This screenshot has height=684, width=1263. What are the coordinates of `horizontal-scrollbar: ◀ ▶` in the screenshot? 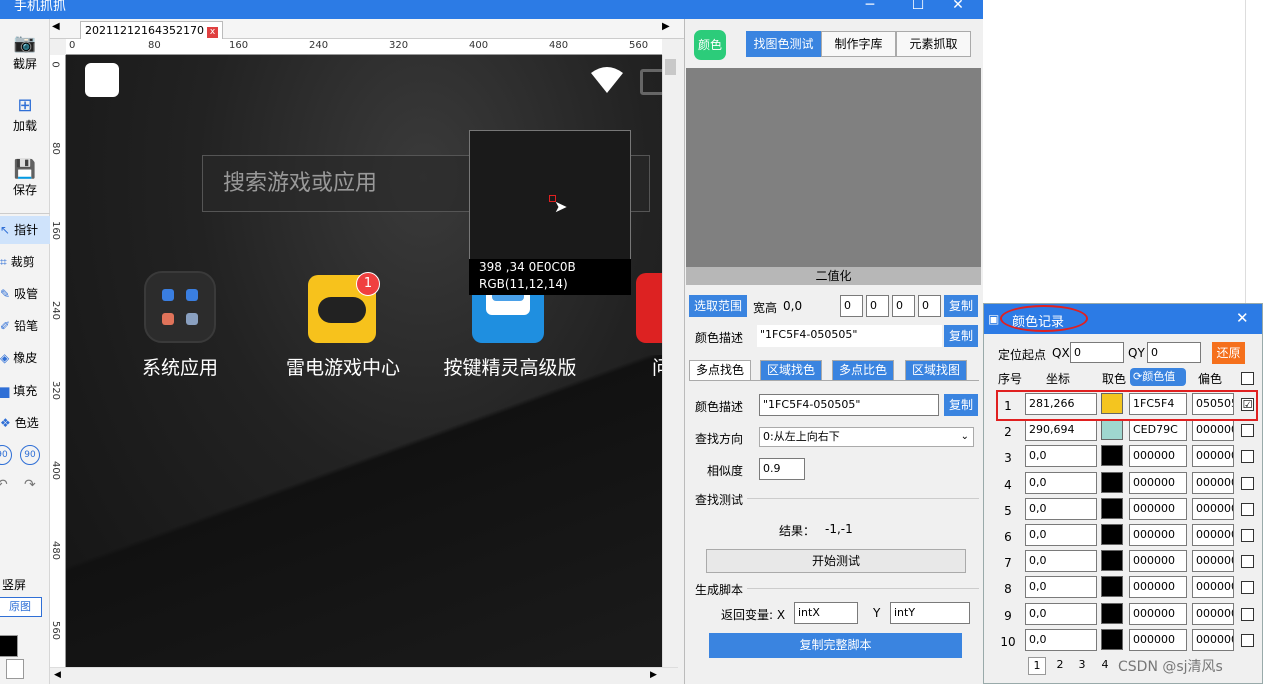 It's located at (364, 675).